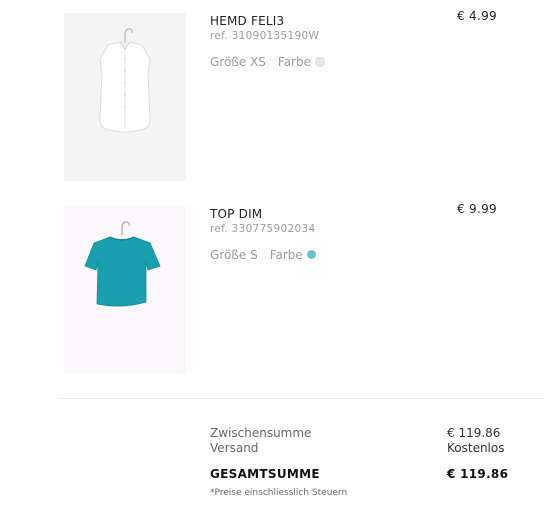 This screenshot has height=514, width=544. Describe the element at coordinates (122, 264) in the screenshot. I see `teal-top-icon` at that location.